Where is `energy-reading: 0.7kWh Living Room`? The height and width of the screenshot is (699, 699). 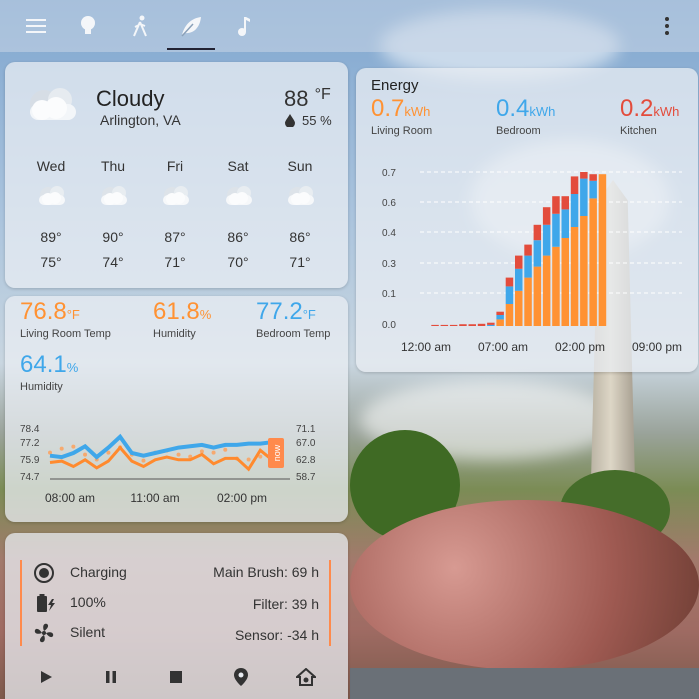 energy-reading: 0.7kWh Living Room is located at coordinates (401, 116).